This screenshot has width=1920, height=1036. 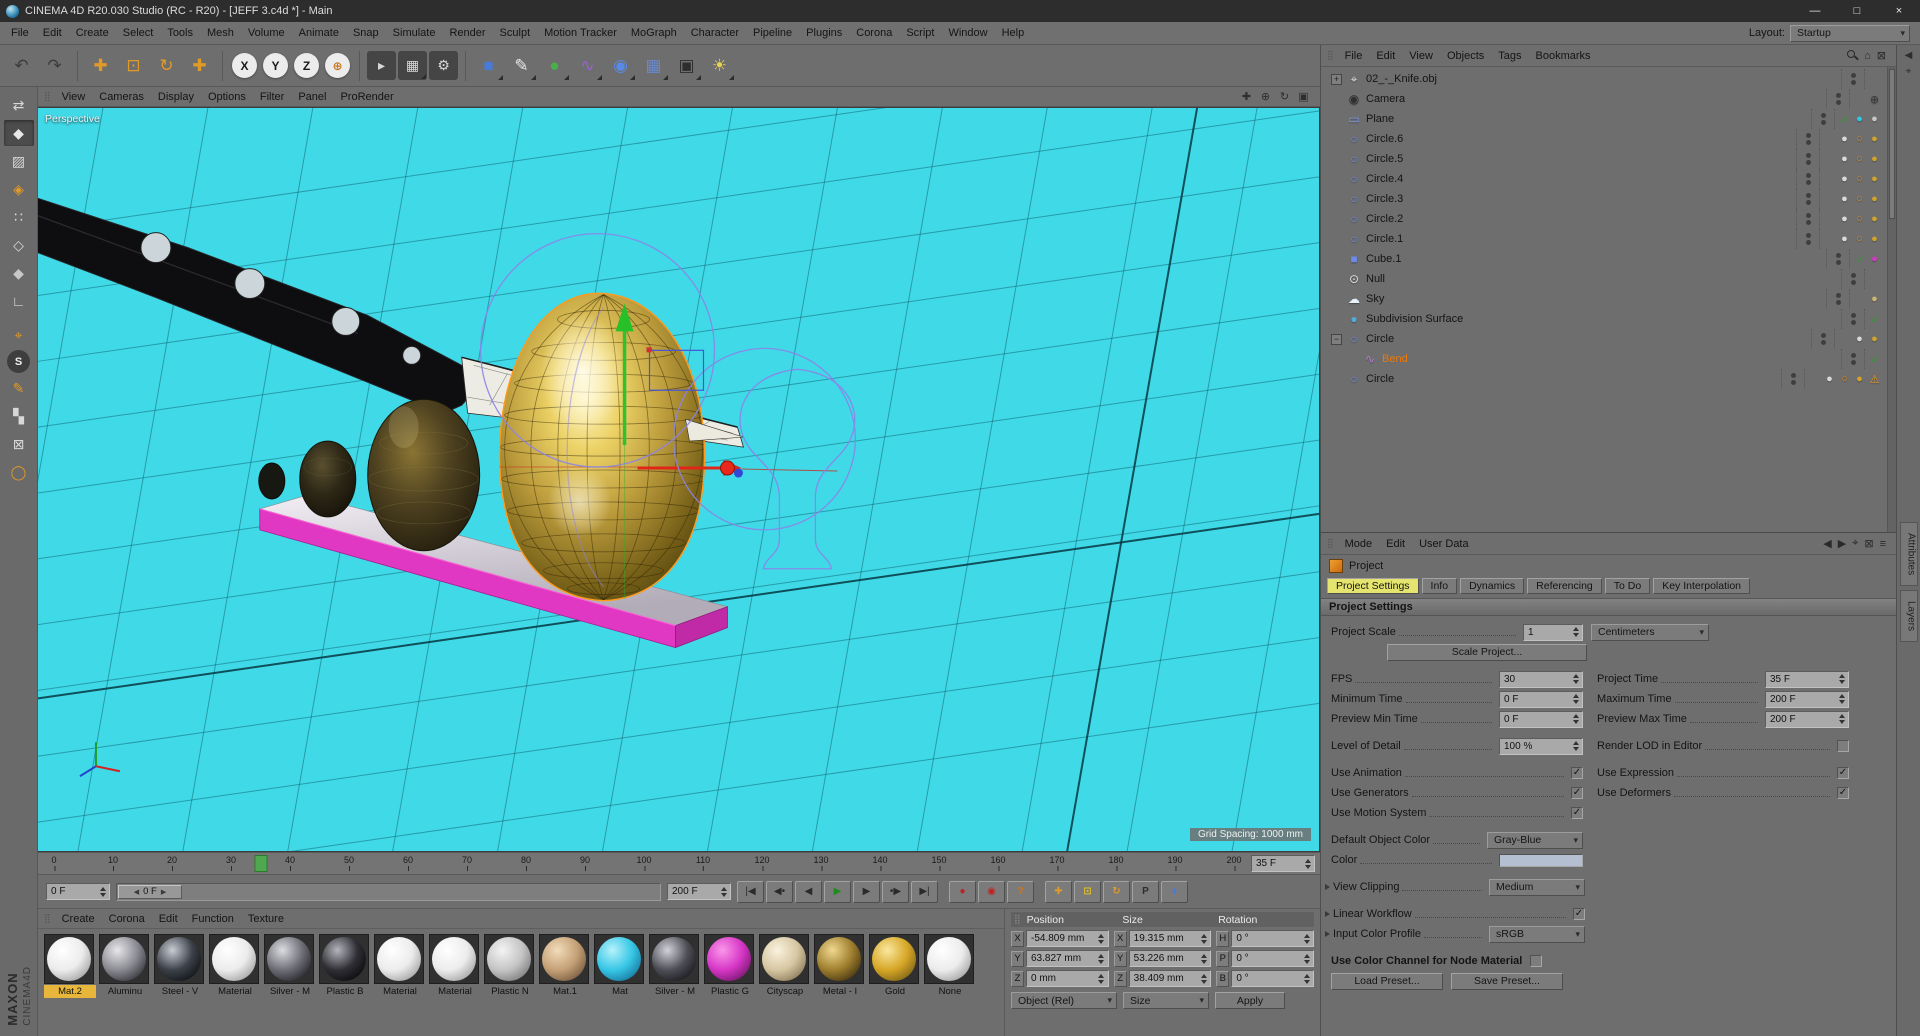 I want to click on autokey-button: ◉, so click(x=991, y=891).